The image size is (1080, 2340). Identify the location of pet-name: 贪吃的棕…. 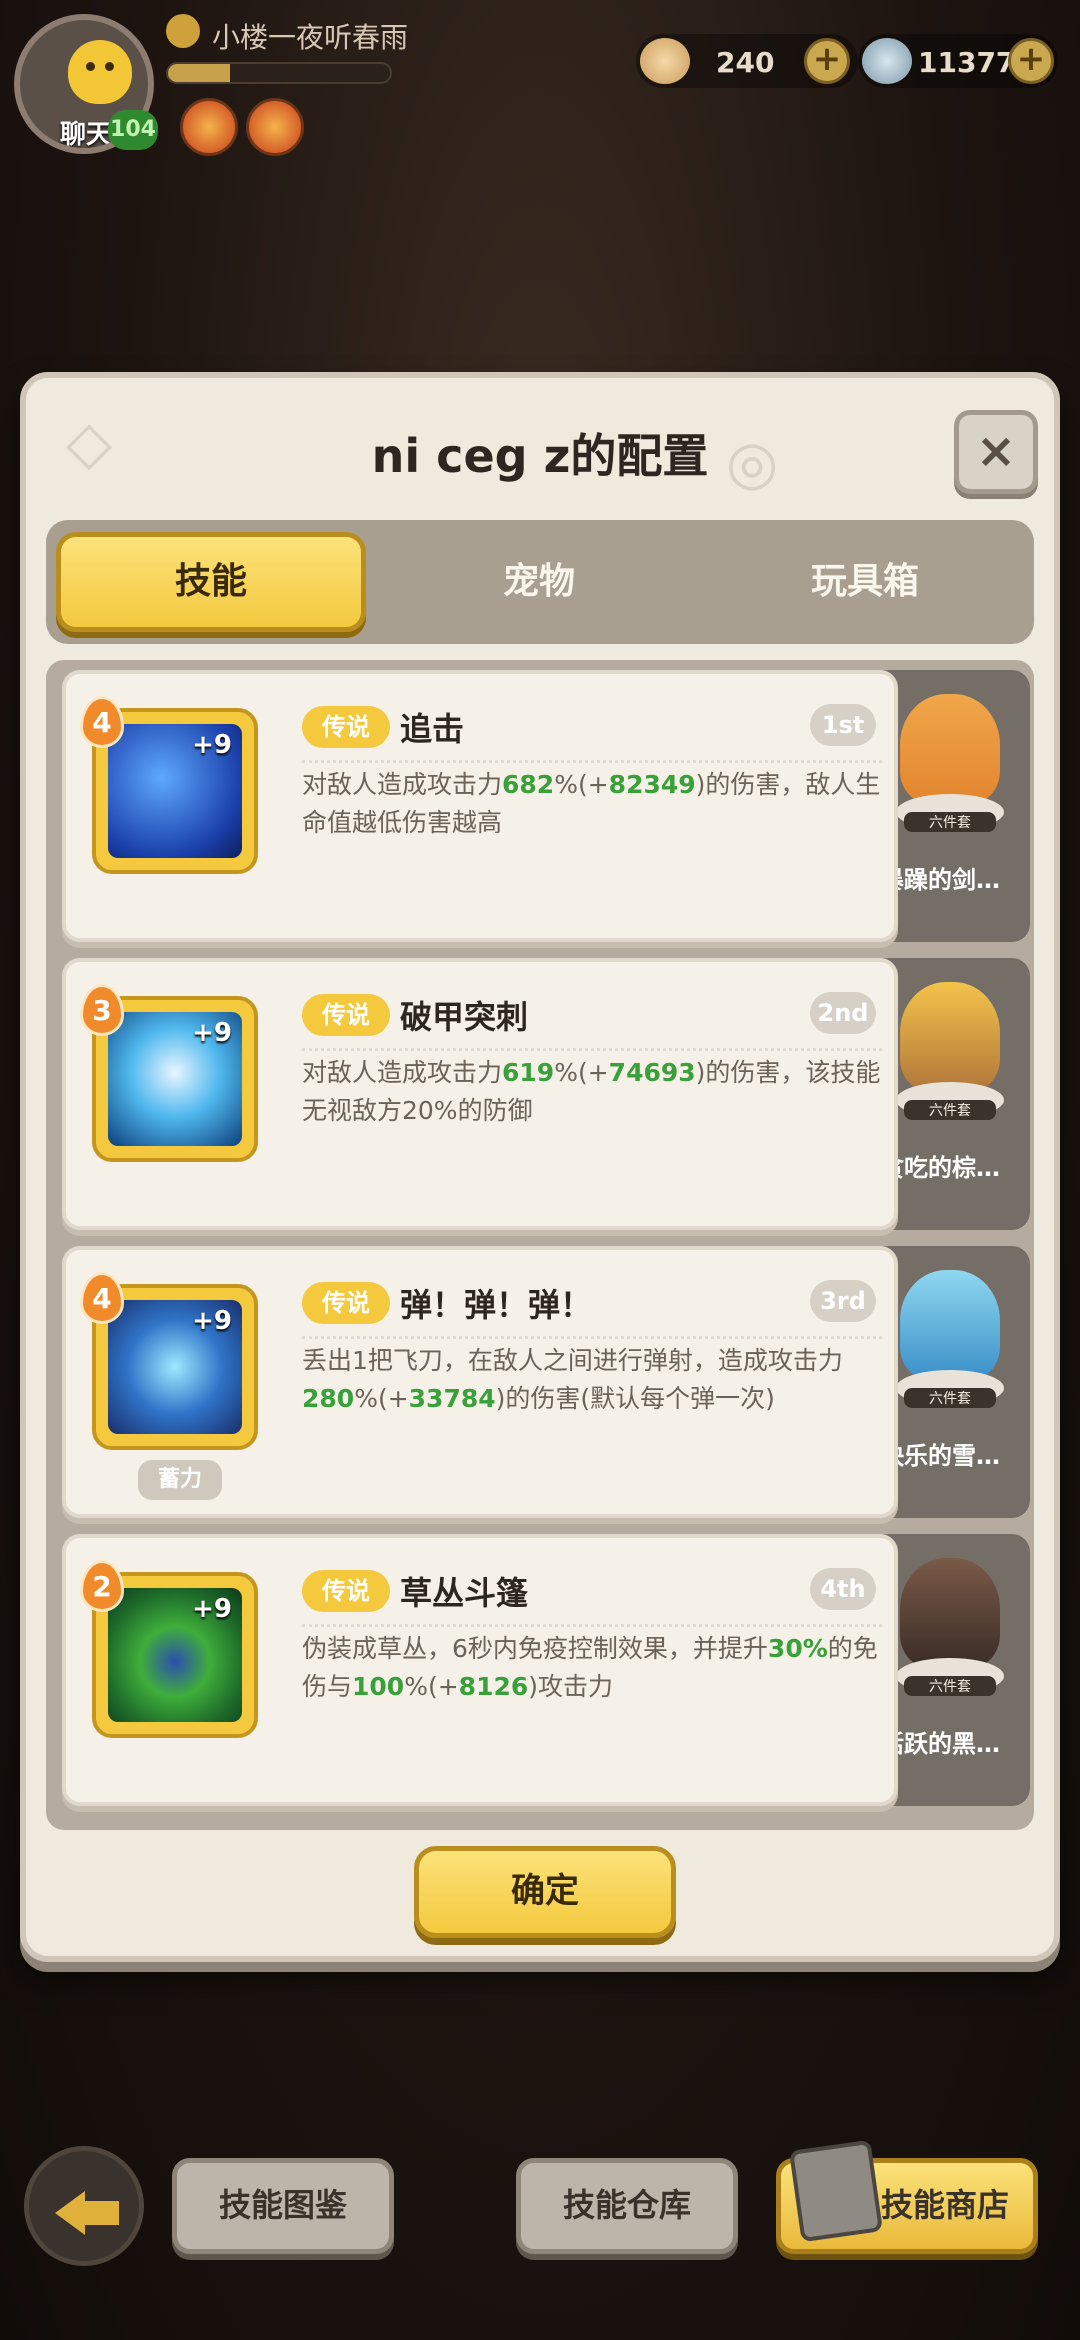
(940, 1168).